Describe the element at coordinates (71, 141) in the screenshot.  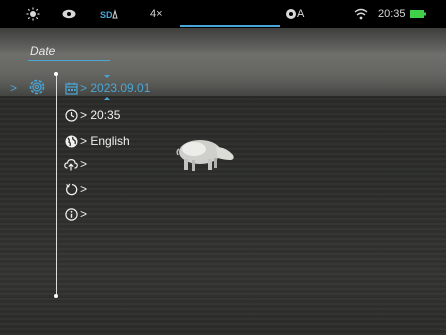
I see `globe-icon` at that location.